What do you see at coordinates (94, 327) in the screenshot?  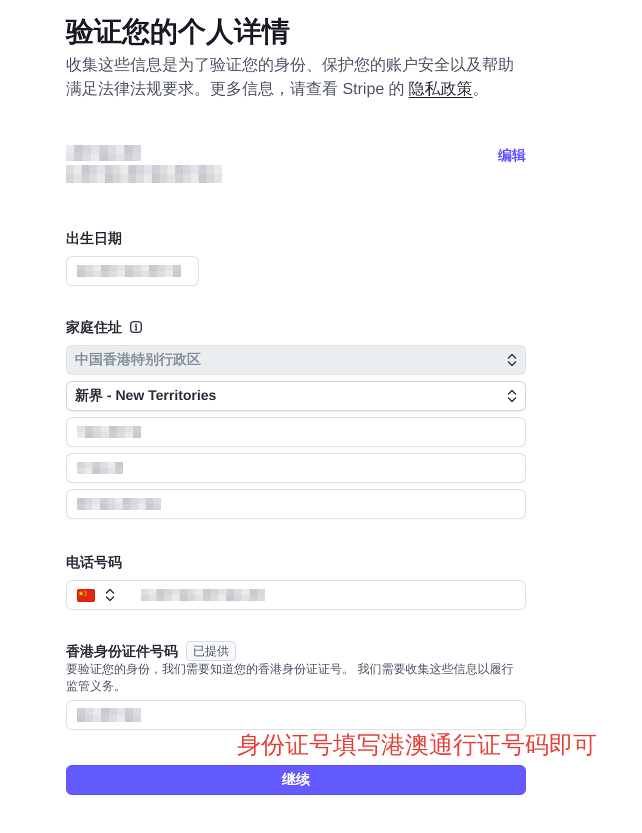 I see `field-label: 家庭住址` at bounding box center [94, 327].